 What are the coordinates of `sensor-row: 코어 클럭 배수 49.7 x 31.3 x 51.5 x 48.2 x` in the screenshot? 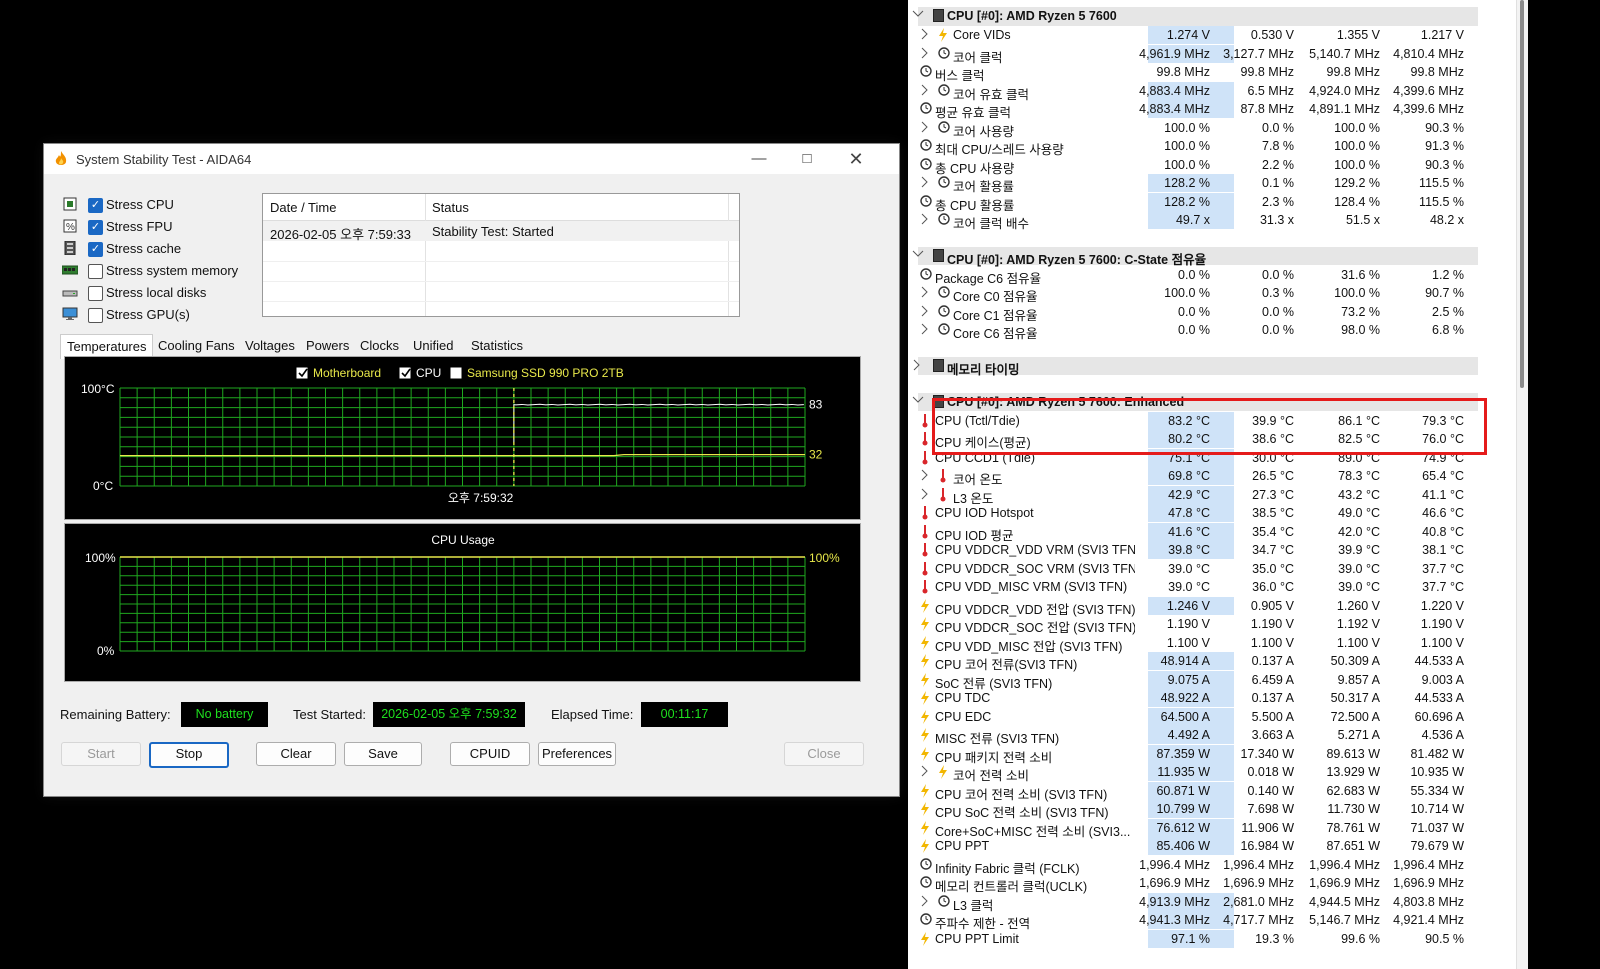 It's located at (1209, 221).